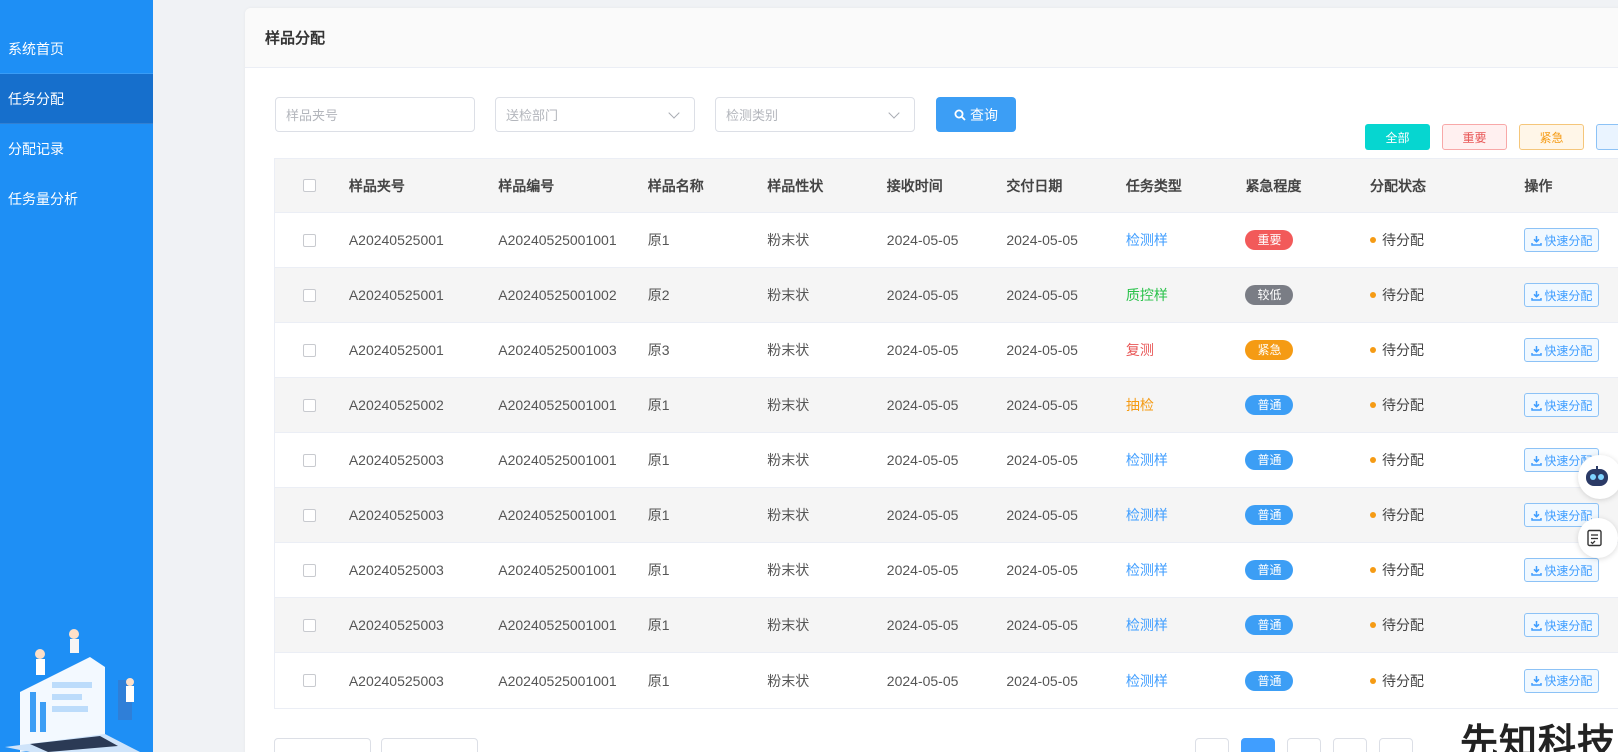  Describe the element at coordinates (1212, 745) in the screenshot. I see `page-prev-button` at that location.